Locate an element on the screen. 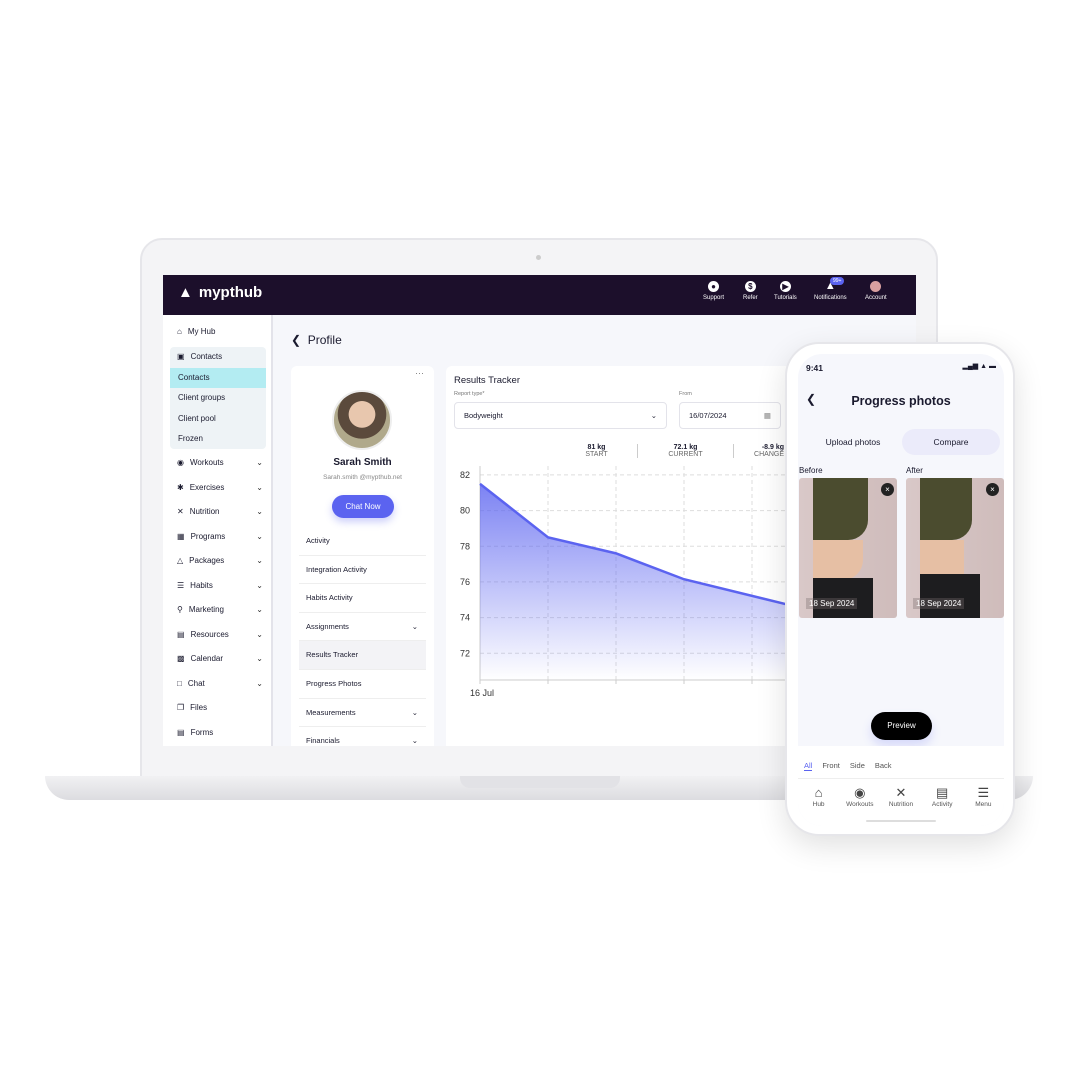  stats-row: 81 kg START 72.1 kg CURRENT -8.9 kg CHANGE is located at coordinates (670, 451).